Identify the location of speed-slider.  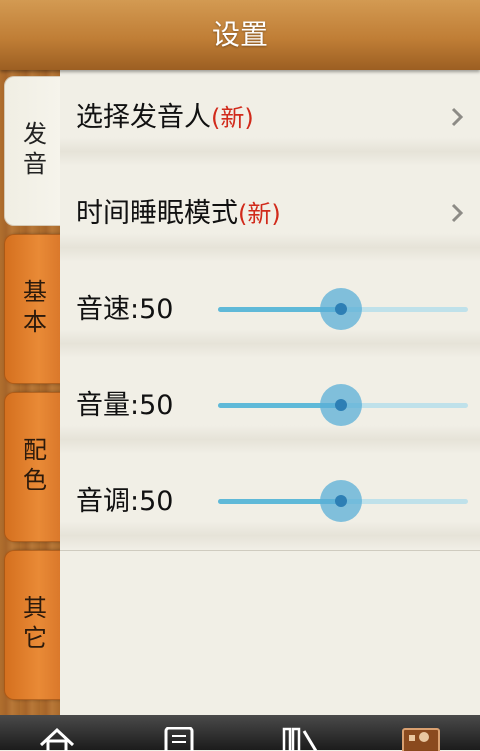
(343, 310).